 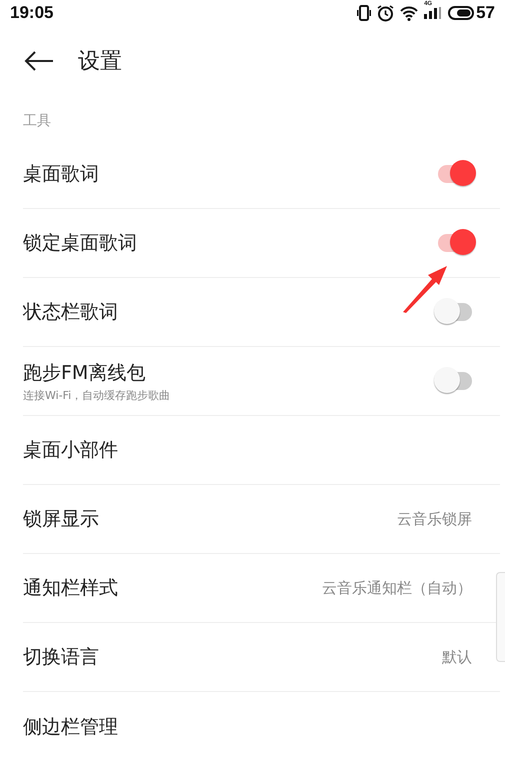 I want to click on setting-value: 云音乐锁屏, so click(x=434, y=519).